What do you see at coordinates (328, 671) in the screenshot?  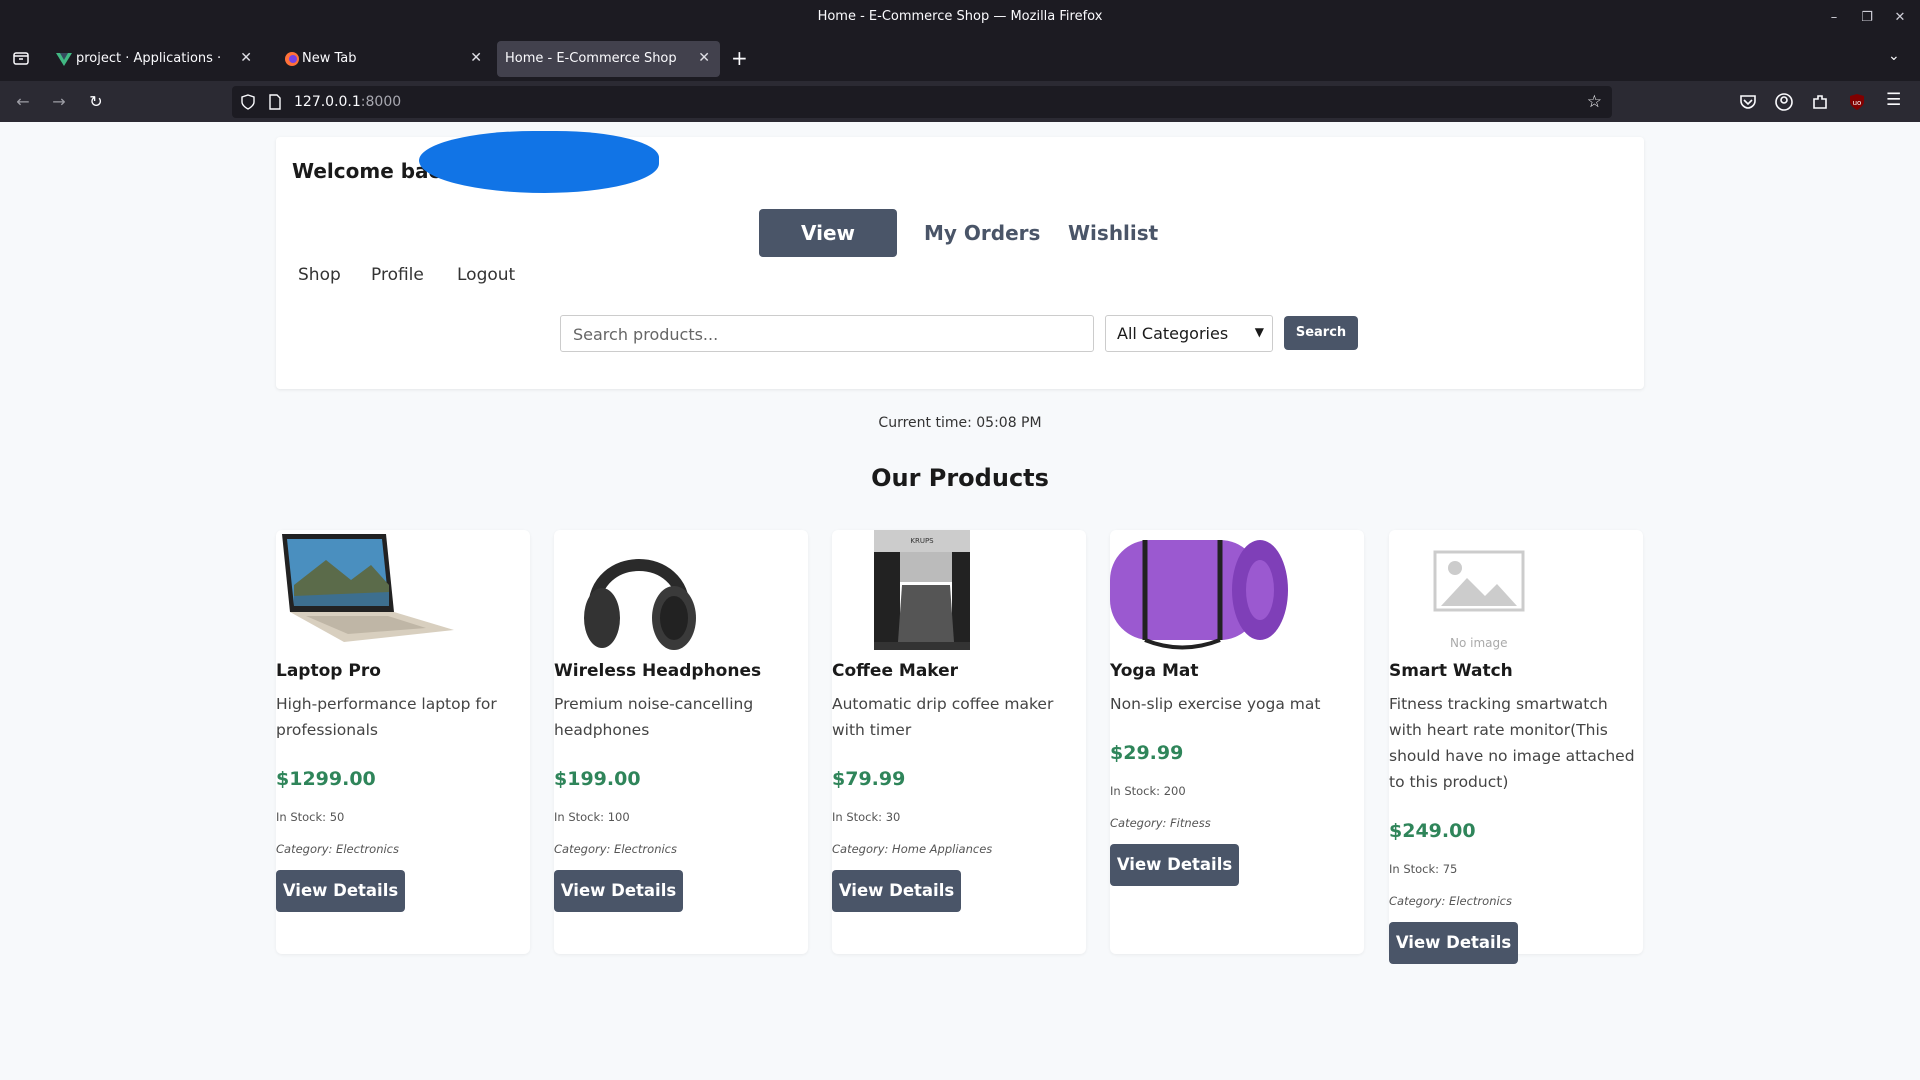 I see `product-name: Laptop Pro` at bounding box center [328, 671].